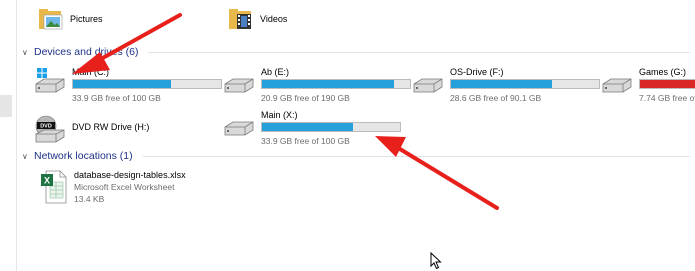 This screenshot has width=695, height=271. I want to click on excel-file-icon: X, so click(54, 187).